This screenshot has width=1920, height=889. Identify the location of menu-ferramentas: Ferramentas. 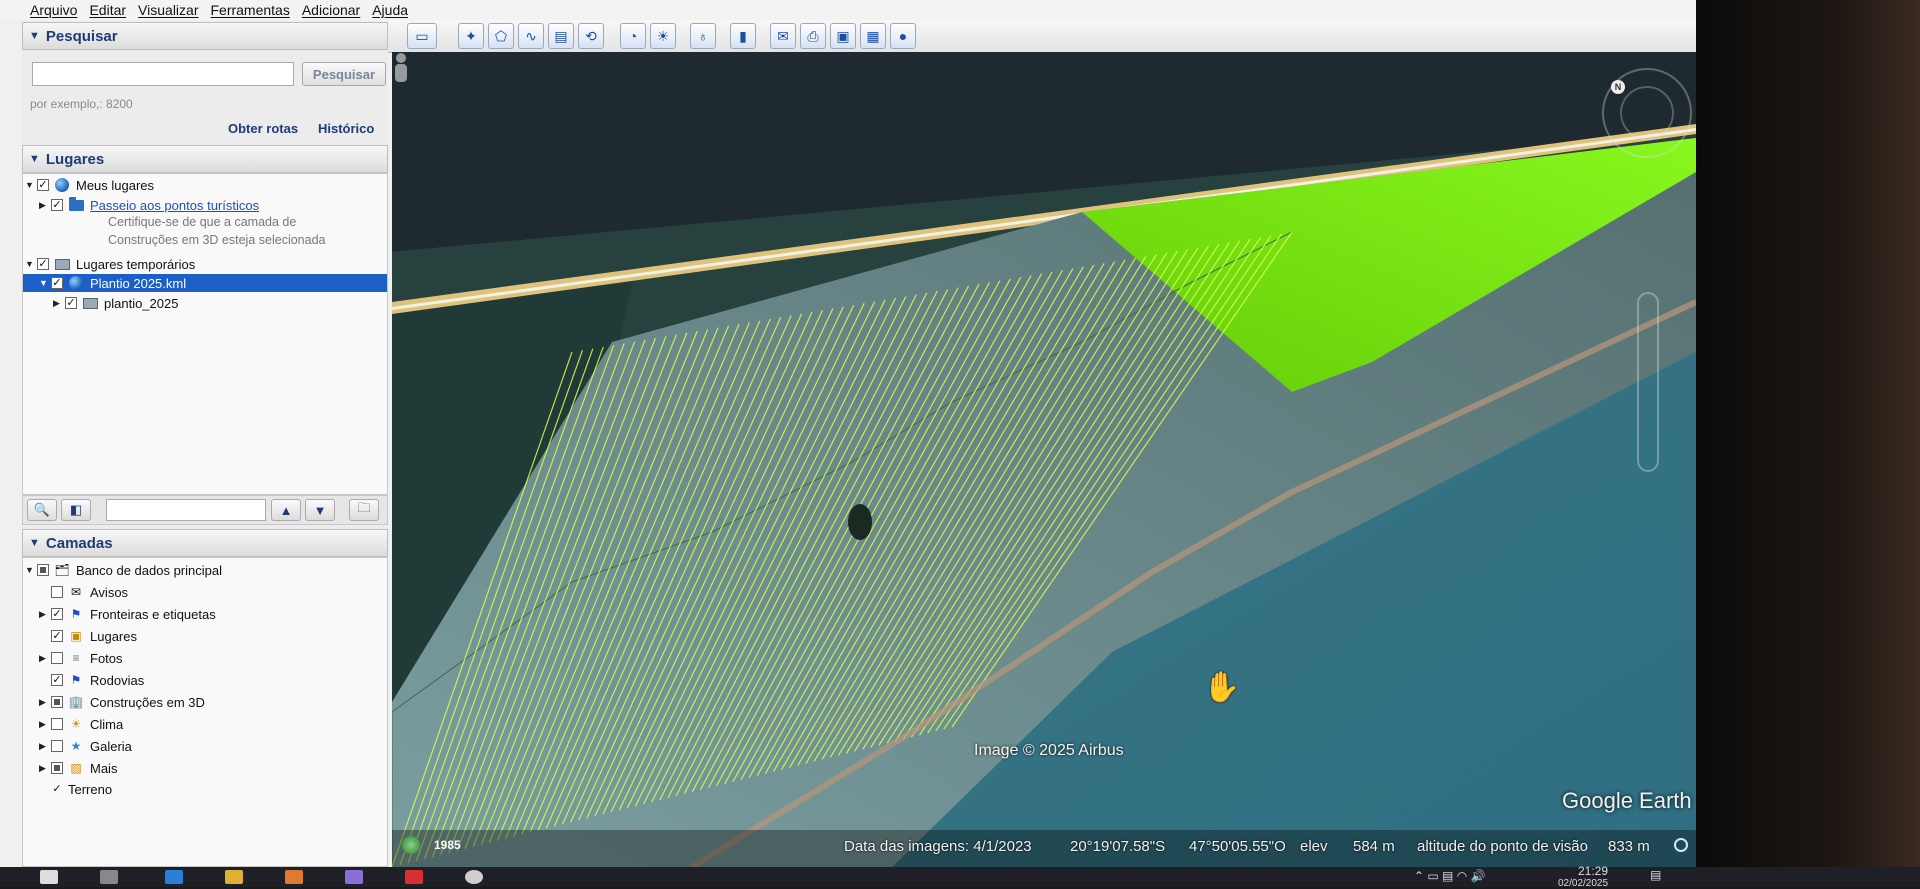
(249, 10).